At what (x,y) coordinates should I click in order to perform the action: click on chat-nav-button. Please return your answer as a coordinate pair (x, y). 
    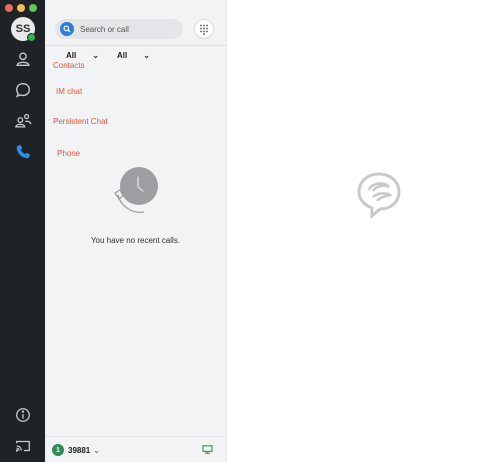
    Looking at the image, I should click on (23, 90).